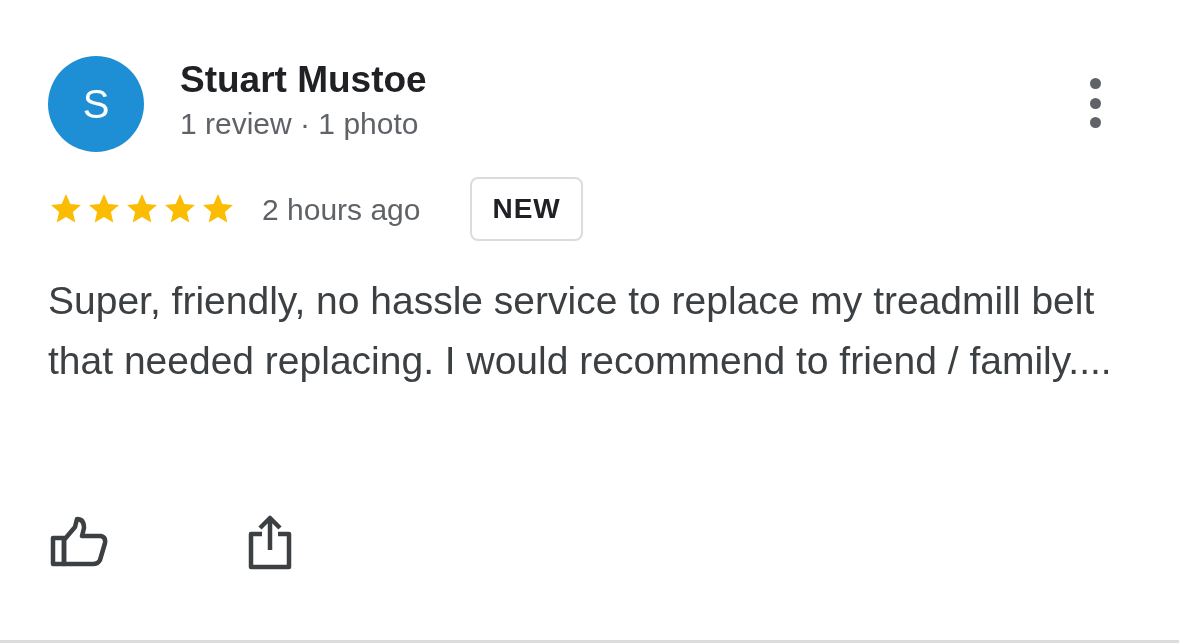 The height and width of the screenshot is (643, 1179). Describe the element at coordinates (341, 209) in the screenshot. I see `review-time: 2 hours ago` at that location.